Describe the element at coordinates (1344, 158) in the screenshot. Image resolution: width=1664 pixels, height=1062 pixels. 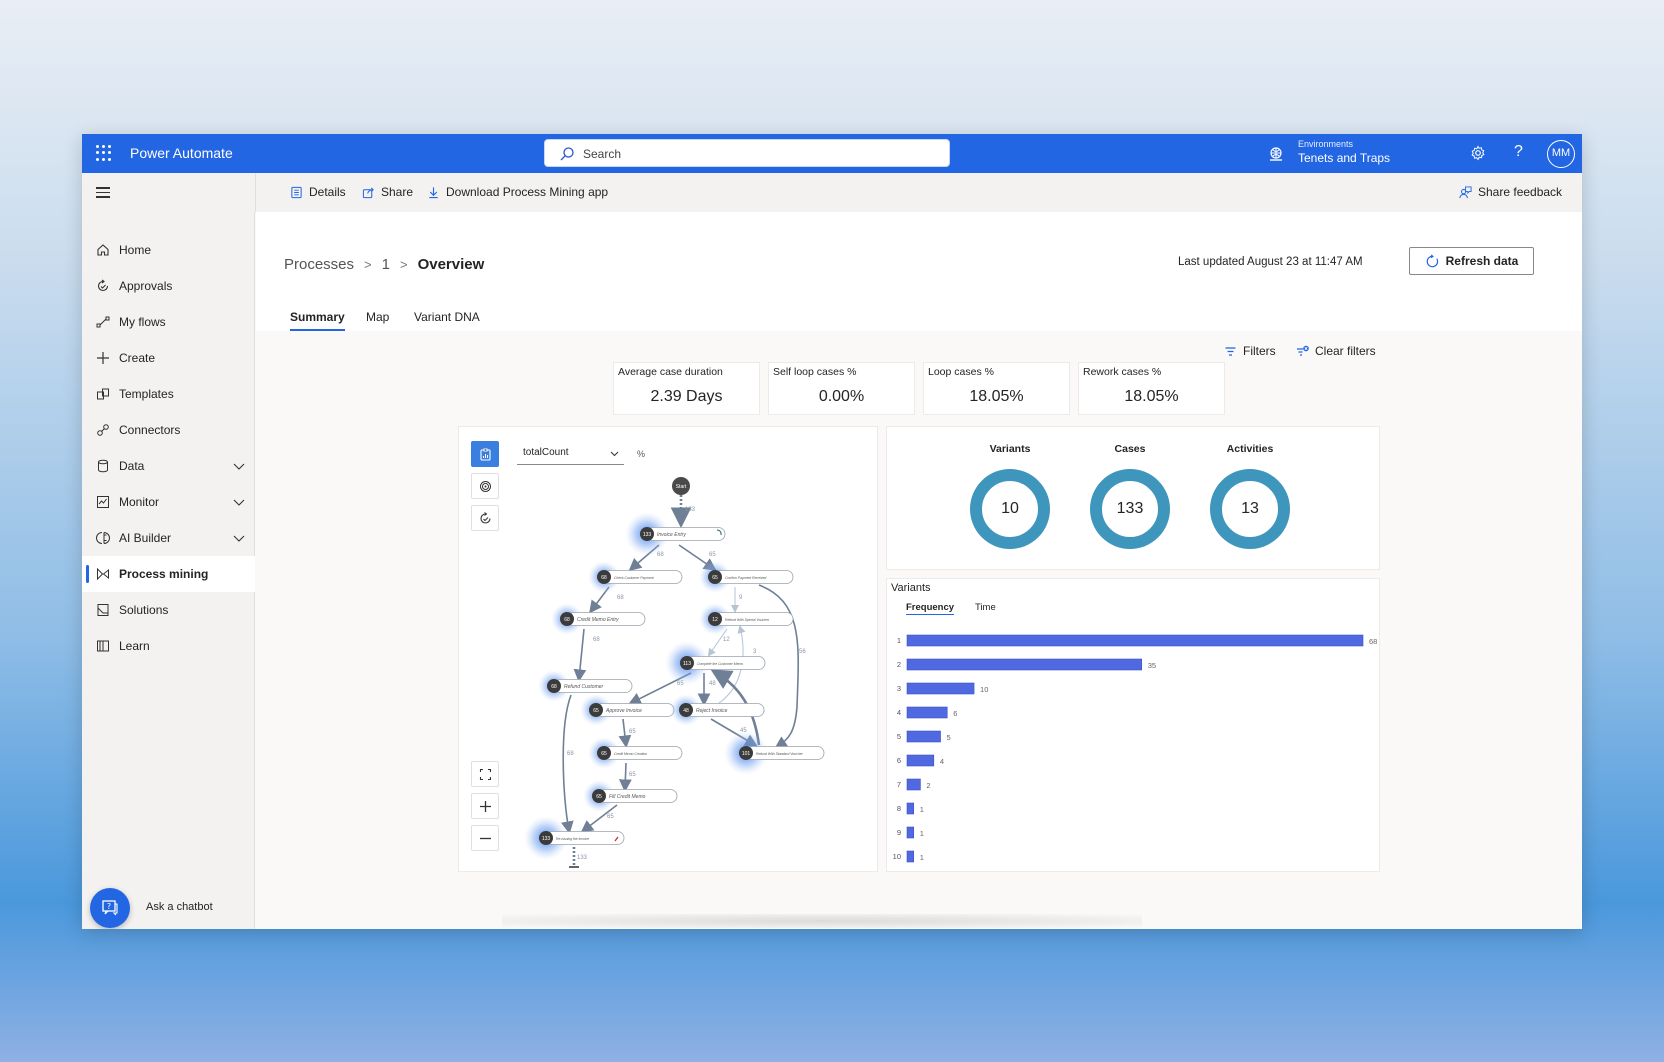
I see `environment-name: Tenets and Traps` at that location.